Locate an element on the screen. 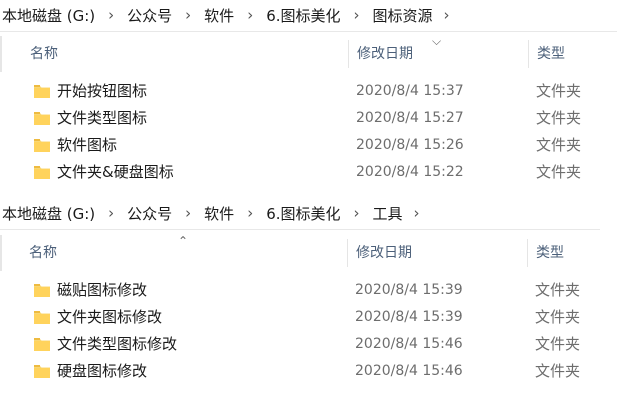 The image size is (617, 400). item-date: 2020/8/4 15:27 is located at coordinates (410, 118).